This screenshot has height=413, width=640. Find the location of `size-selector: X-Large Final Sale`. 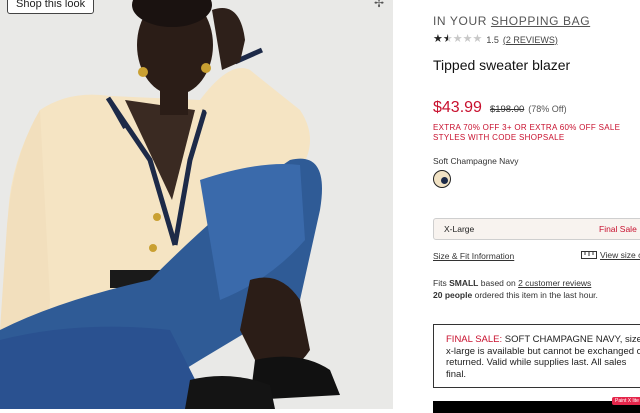

size-selector: X-Large Final Sale is located at coordinates (536, 229).